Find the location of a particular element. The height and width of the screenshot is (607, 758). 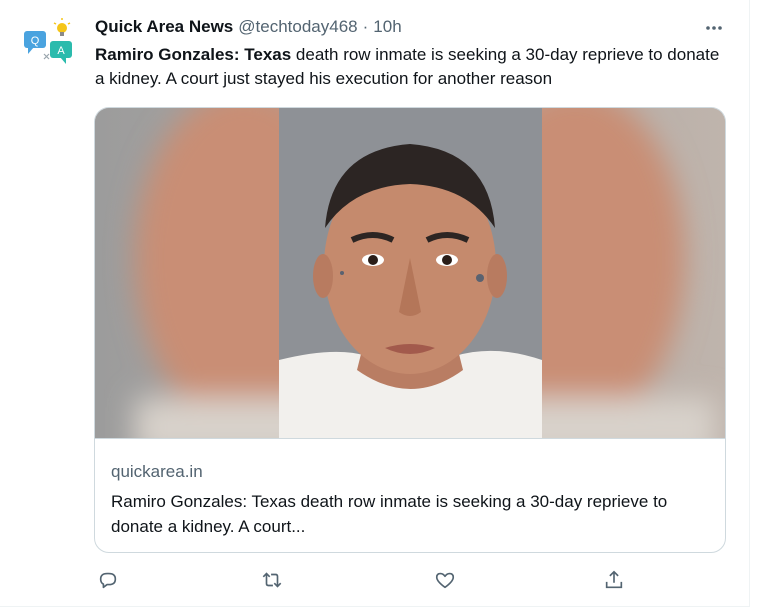

more-options-button is located at coordinates (714, 28).